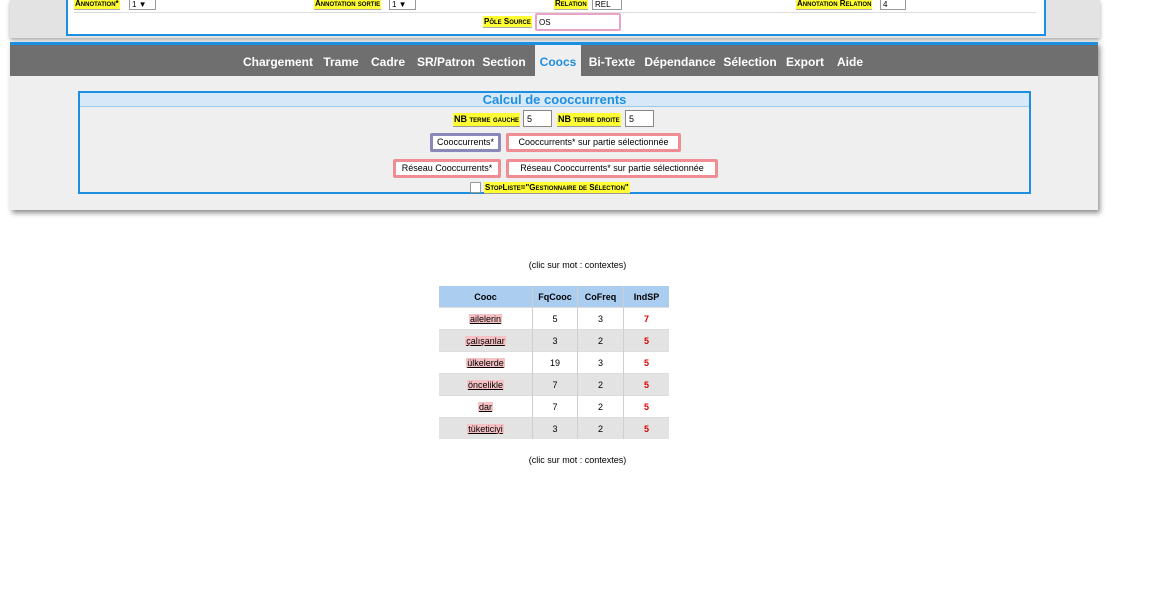  I want to click on tab-export: Export, so click(805, 60).